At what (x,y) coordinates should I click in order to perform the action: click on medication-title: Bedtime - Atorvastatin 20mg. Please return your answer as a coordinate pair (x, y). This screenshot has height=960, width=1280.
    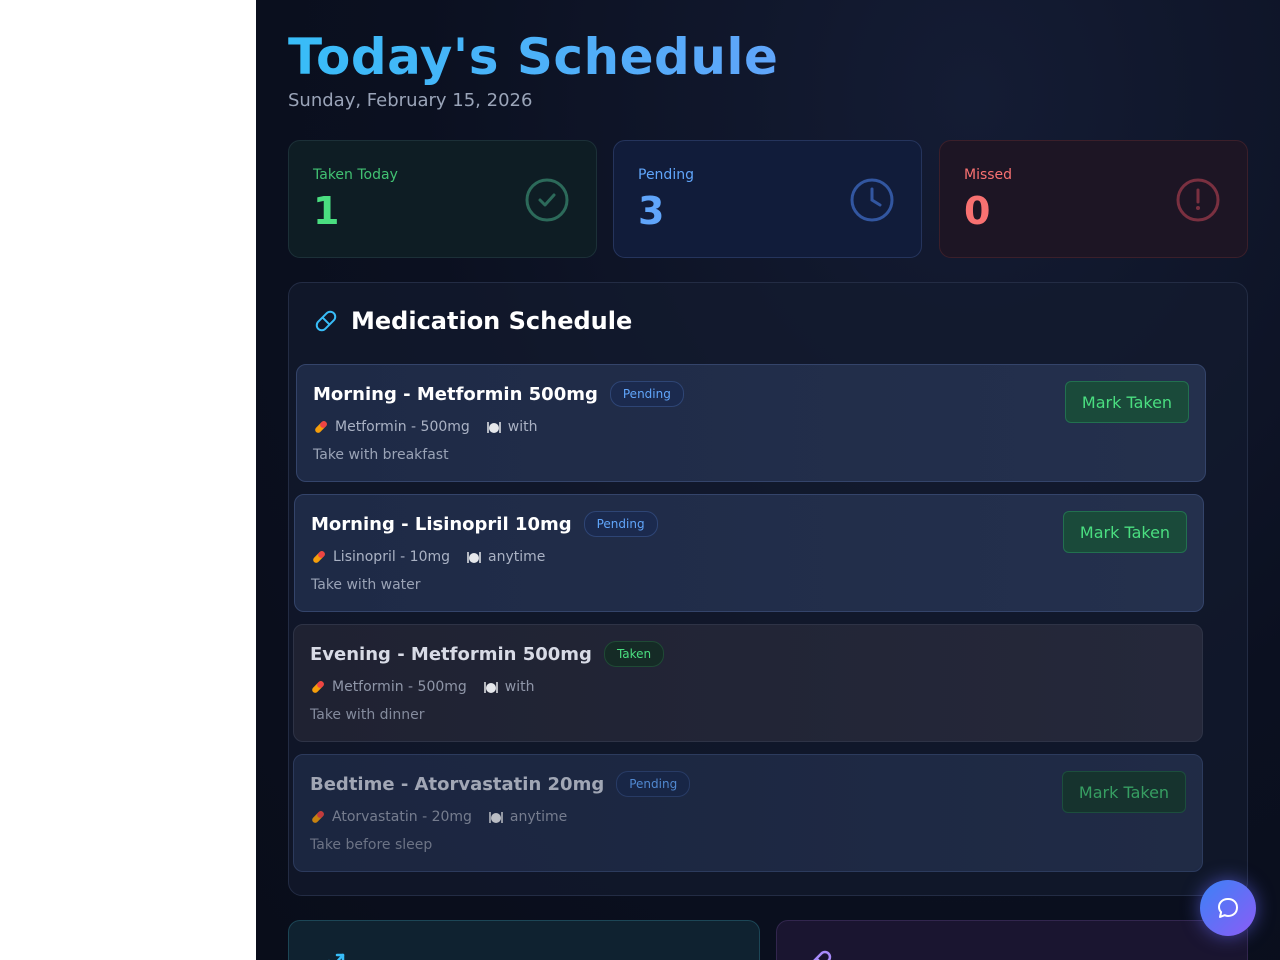
    Looking at the image, I should click on (457, 784).